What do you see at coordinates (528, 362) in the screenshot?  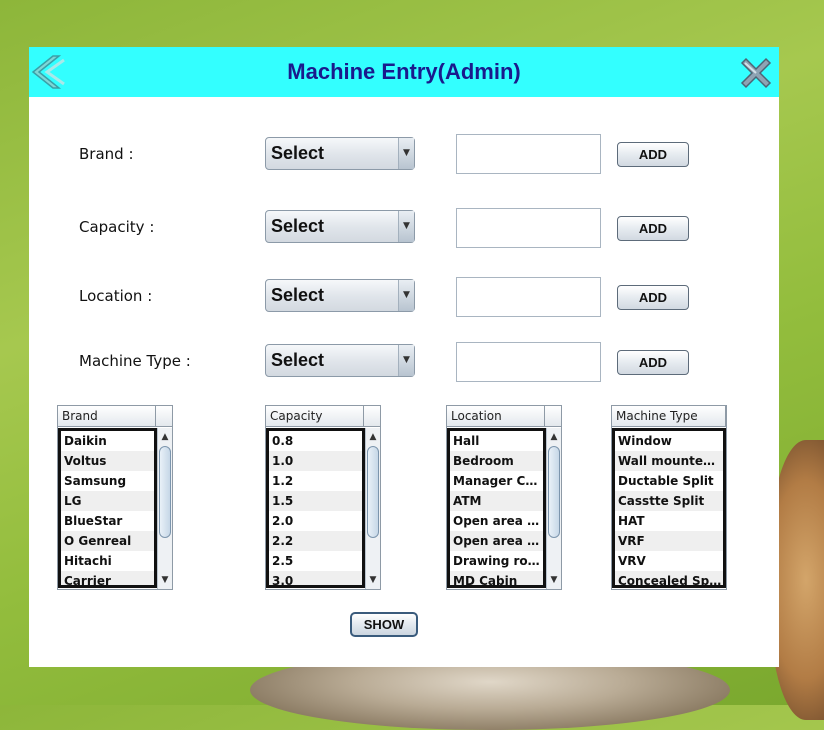 I see `machine-type-input` at bounding box center [528, 362].